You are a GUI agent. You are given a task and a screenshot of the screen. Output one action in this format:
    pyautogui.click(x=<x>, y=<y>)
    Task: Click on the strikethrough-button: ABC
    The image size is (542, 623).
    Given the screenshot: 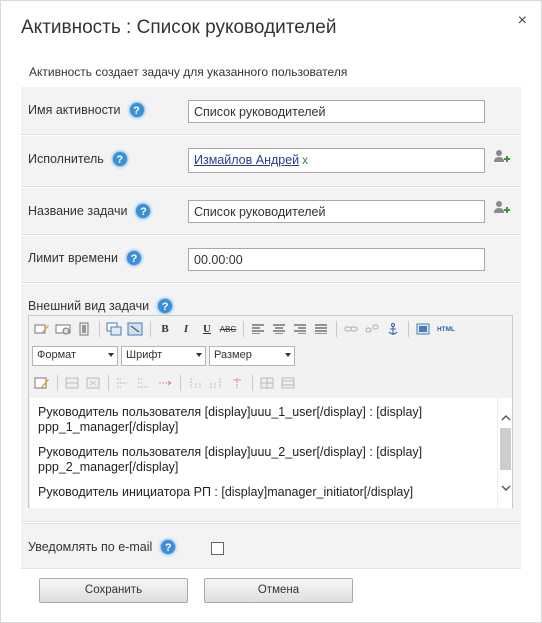 What is the action you would take?
    pyautogui.click(x=228, y=329)
    